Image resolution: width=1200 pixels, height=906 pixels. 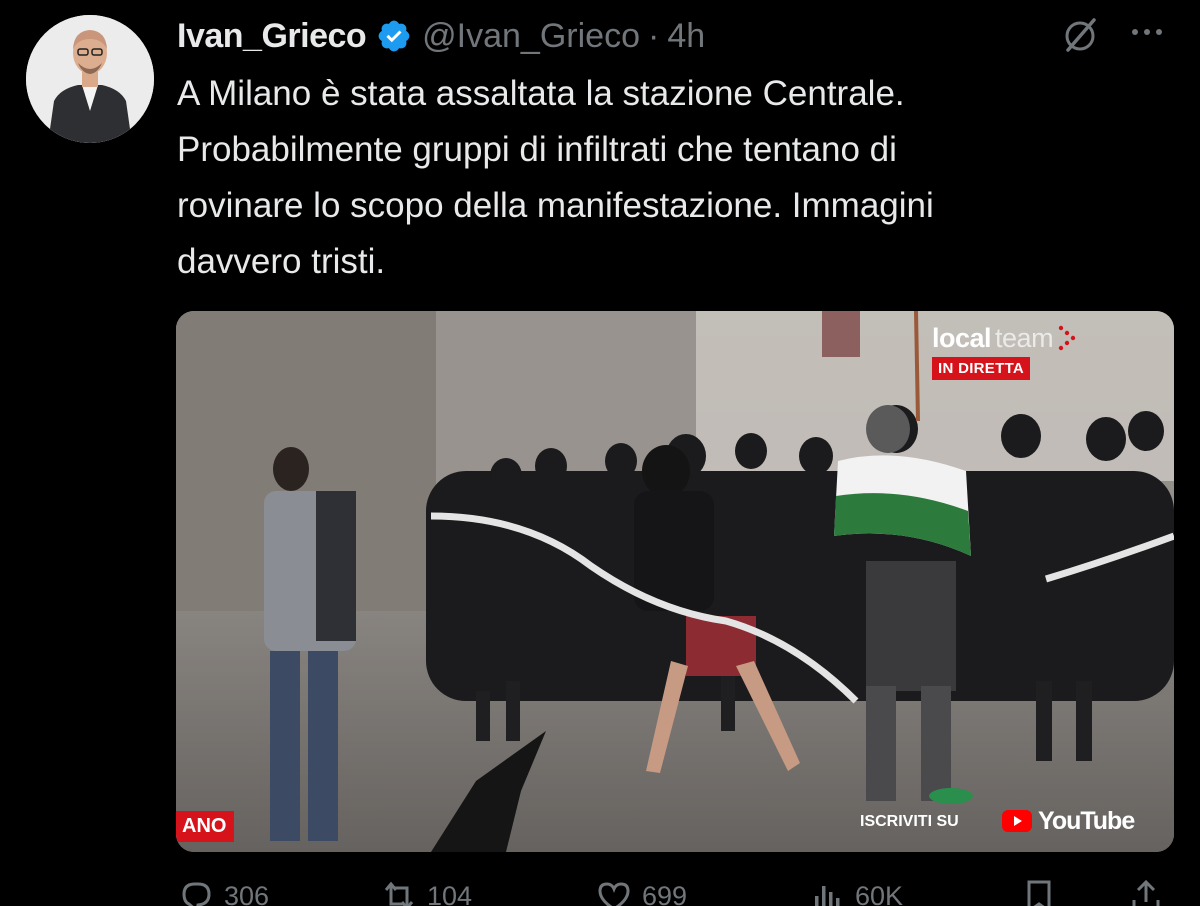 I want to click on tweet-text-line: davvero tristi., so click(x=281, y=261).